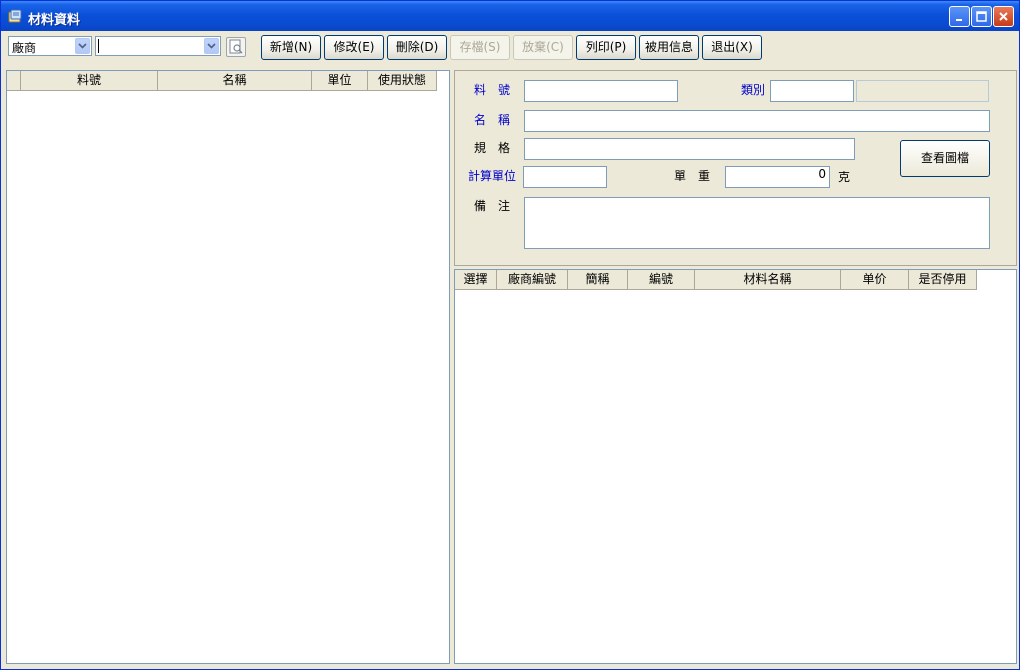 This screenshot has height=670, width=1020. I want to click on print-button: 列印(P), so click(606, 47).